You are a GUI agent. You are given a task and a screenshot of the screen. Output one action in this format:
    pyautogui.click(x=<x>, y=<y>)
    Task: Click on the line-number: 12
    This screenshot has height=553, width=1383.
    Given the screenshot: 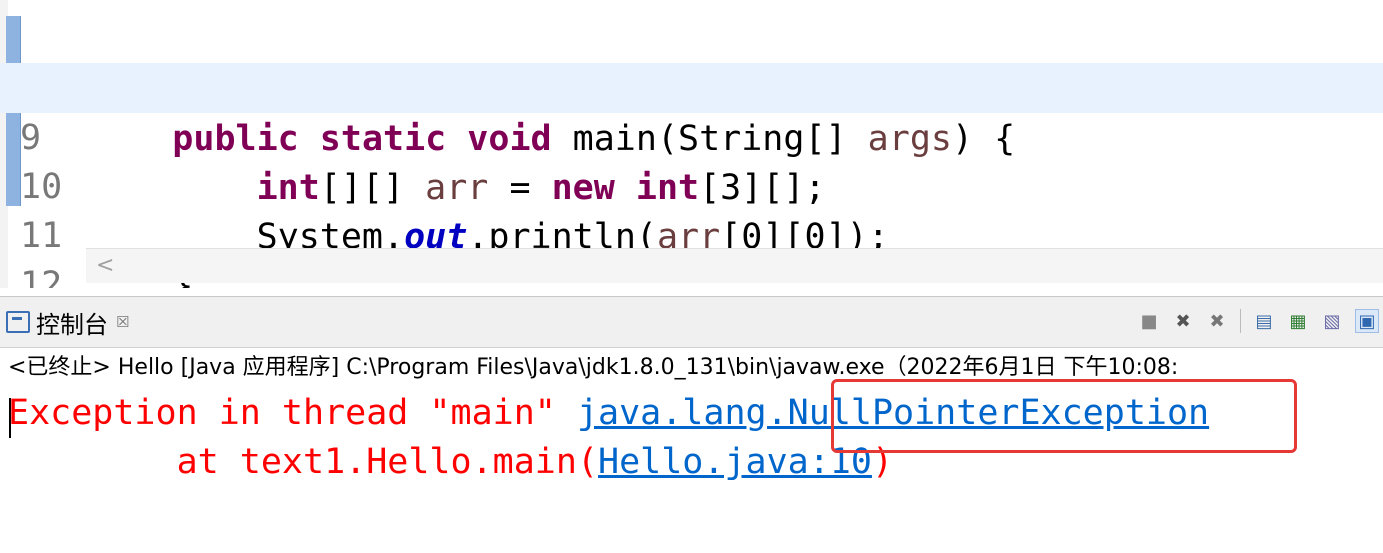 What is the action you would take?
    pyautogui.click(x=41, y=276)
    